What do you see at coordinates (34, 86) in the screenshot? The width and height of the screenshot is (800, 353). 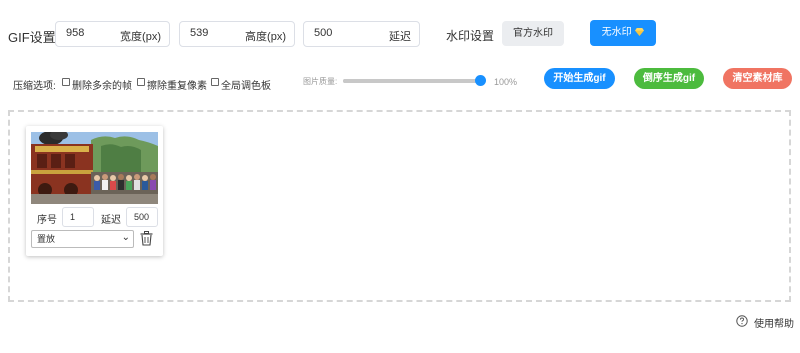 I see `compression-label: 压缩选项:` at bounding box center [34, 86].